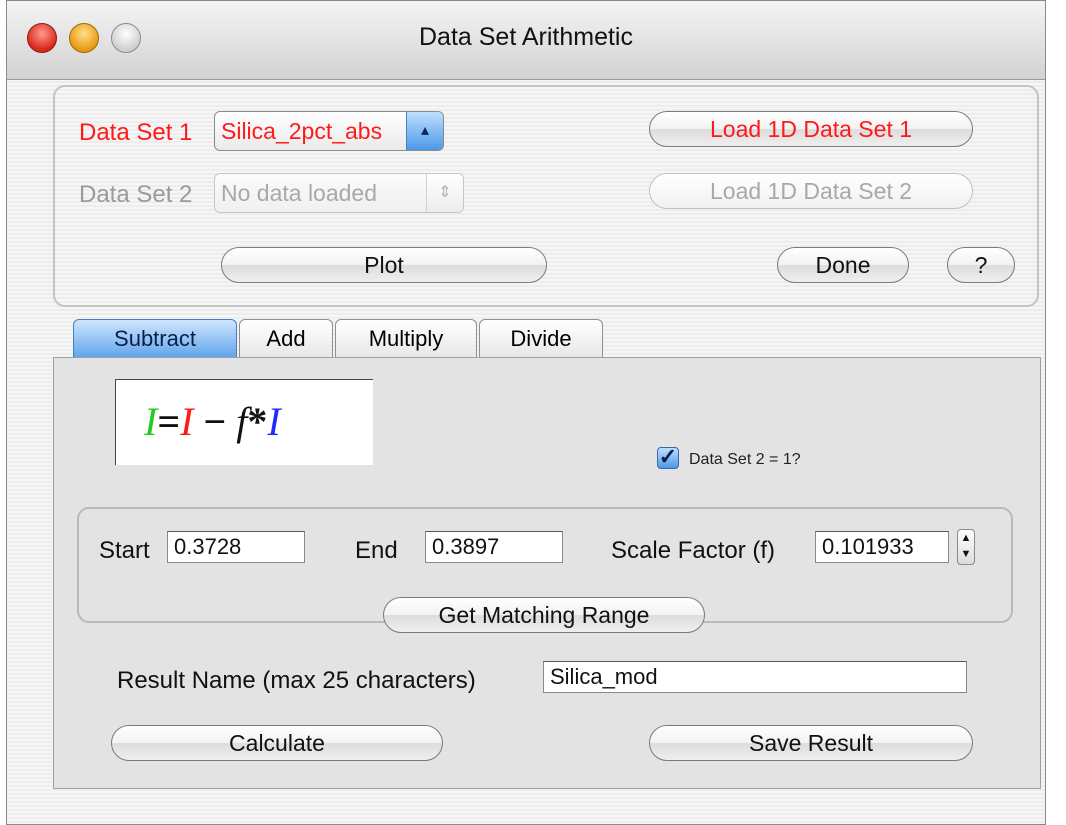  I want to click on save-result-button: Save Result, so click(811, 743).